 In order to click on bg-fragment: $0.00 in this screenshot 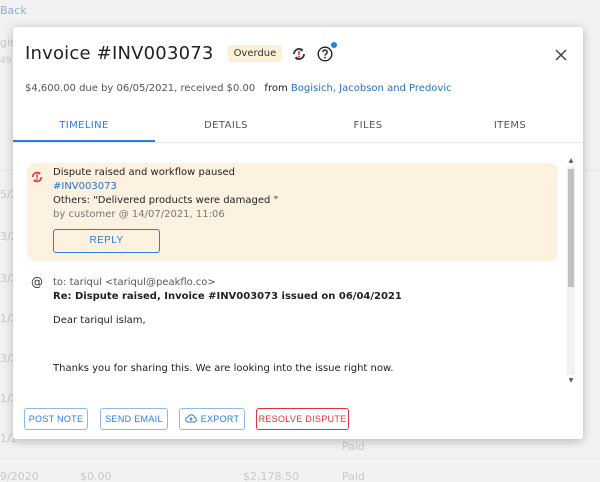, I will do `click(96, 476)`.